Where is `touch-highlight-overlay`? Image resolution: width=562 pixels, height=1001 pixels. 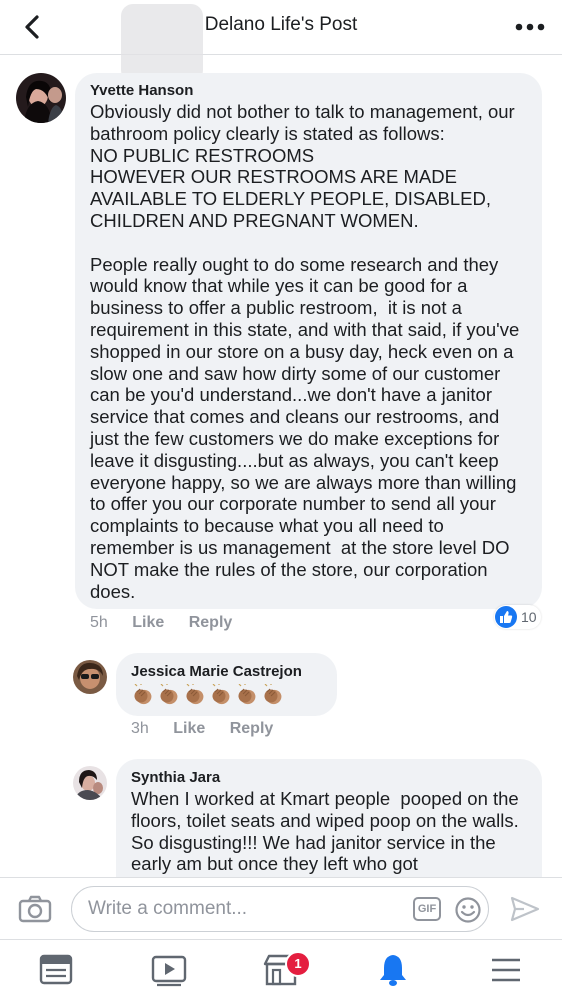
touch-highlight-overlay is located at coordinates (162, 43).